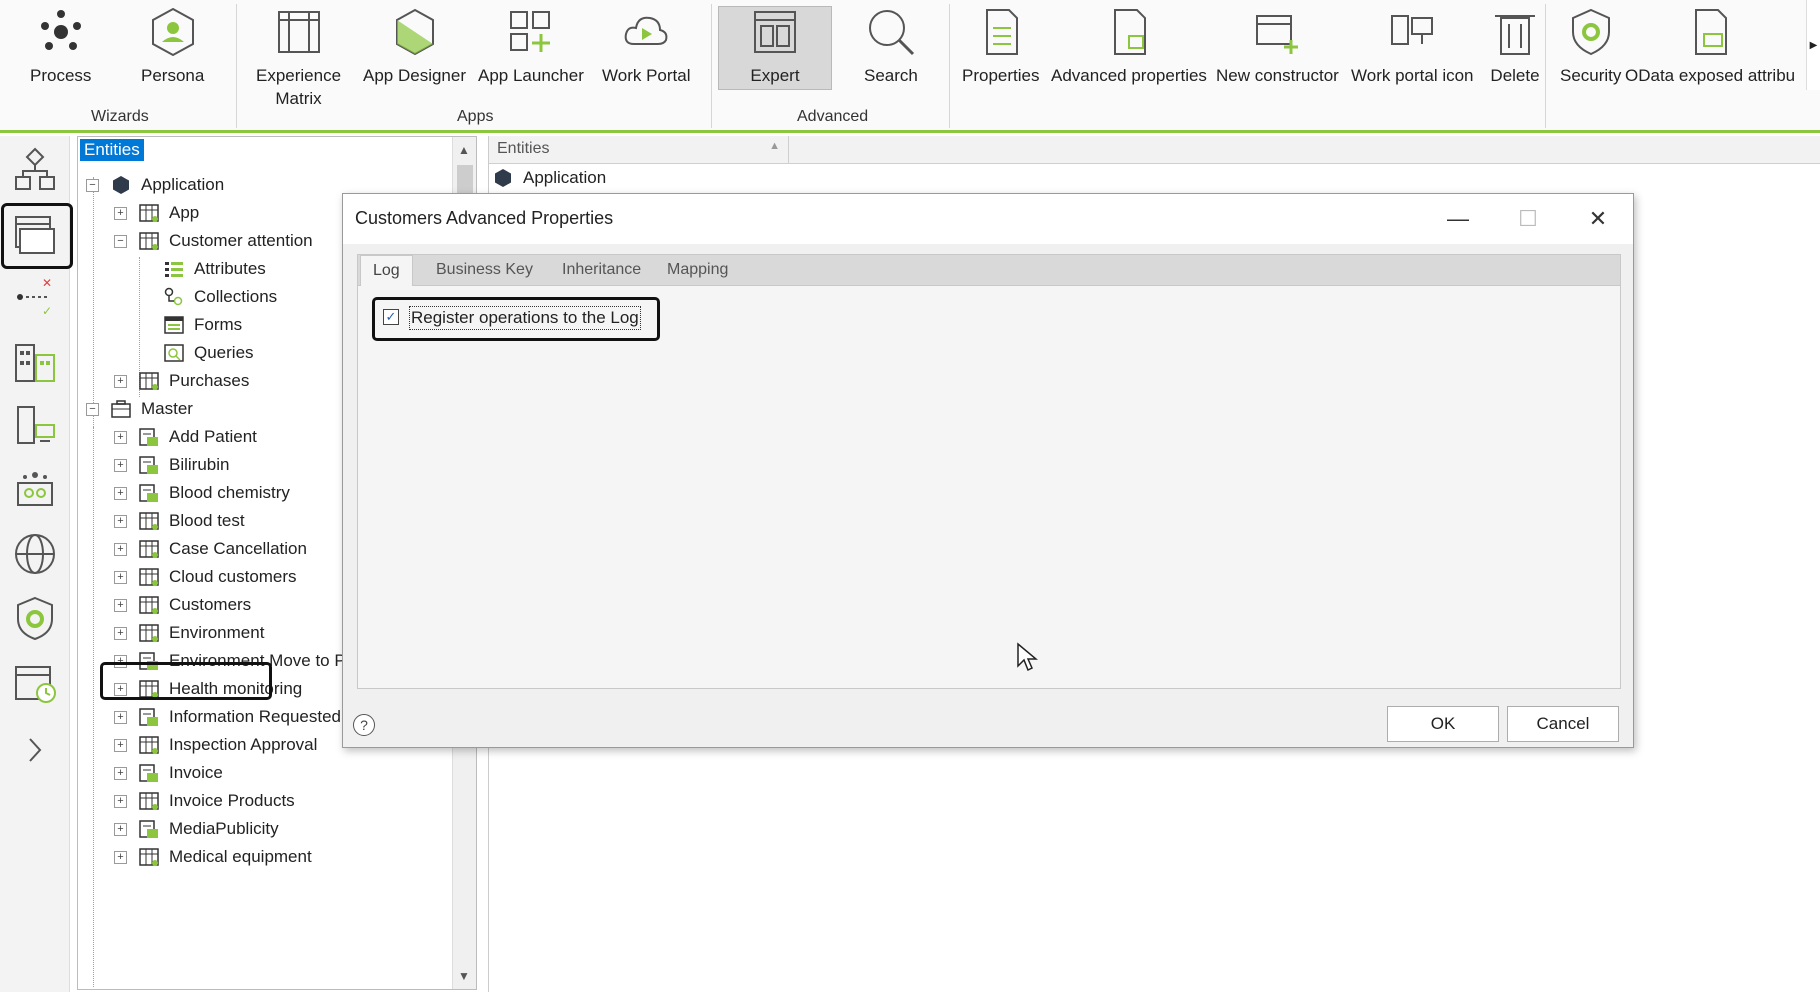 This screenshot has height=992, width=1820. What do you see at coordinates (204, 801) in the screenshot?
I see `tree-item-invoice-products: + Invoice Products` at bounding box center [204, 801].